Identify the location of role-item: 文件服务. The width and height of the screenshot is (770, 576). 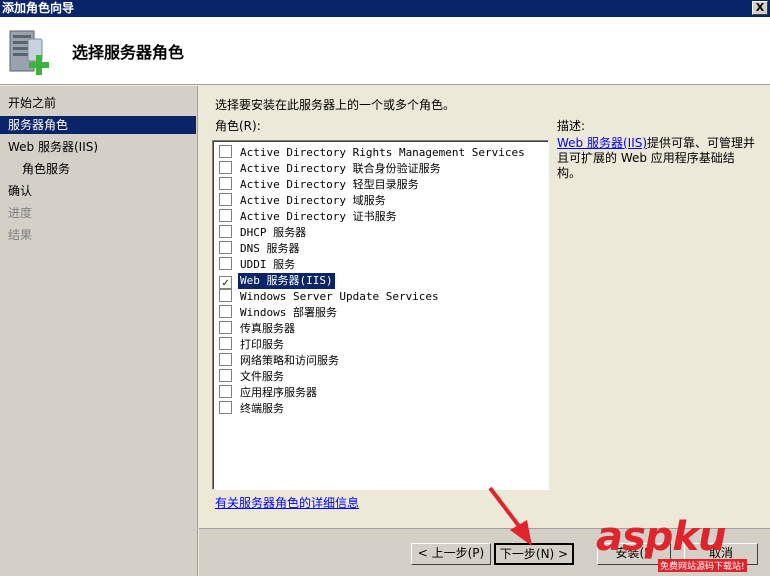
(252, 377).